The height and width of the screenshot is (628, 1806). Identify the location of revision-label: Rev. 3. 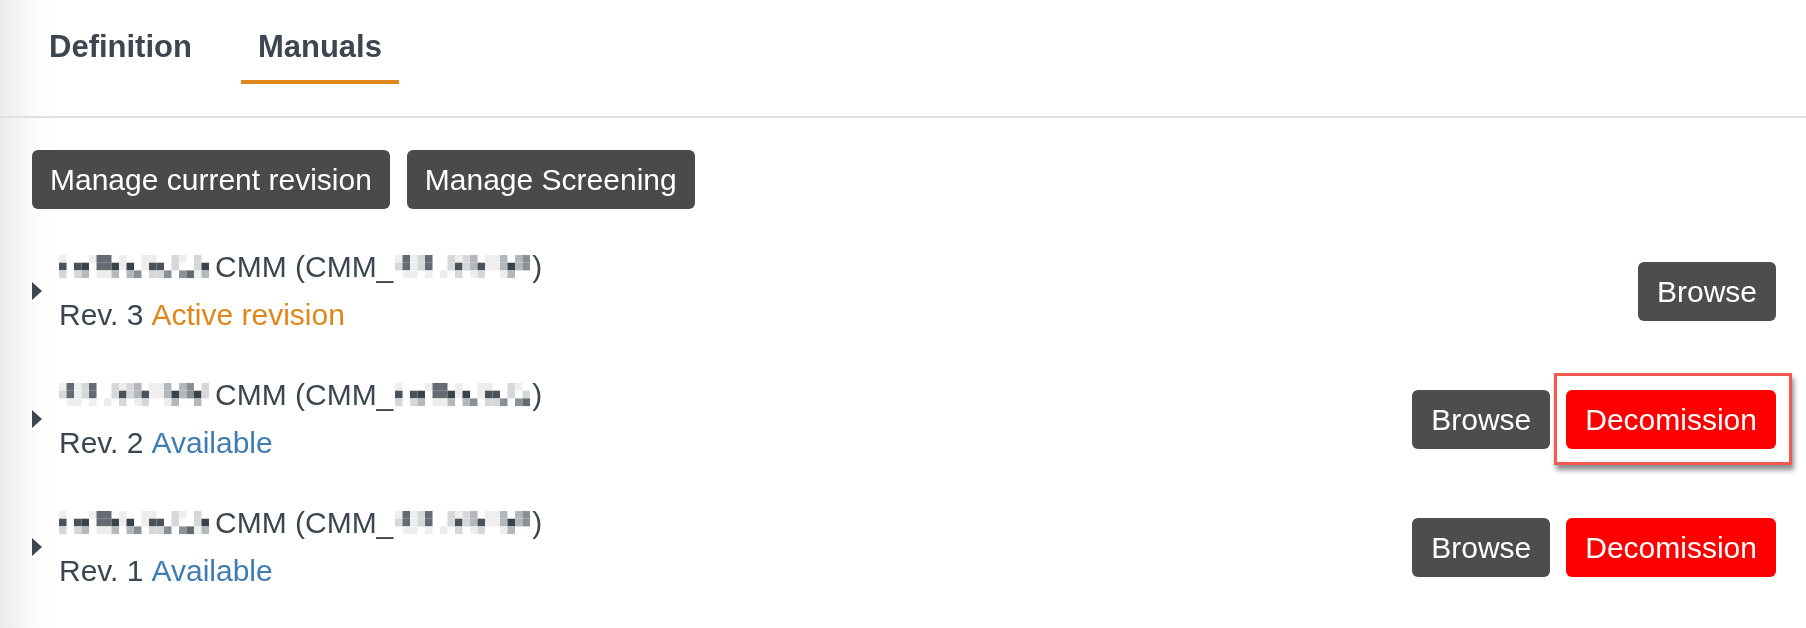
(101, 315).